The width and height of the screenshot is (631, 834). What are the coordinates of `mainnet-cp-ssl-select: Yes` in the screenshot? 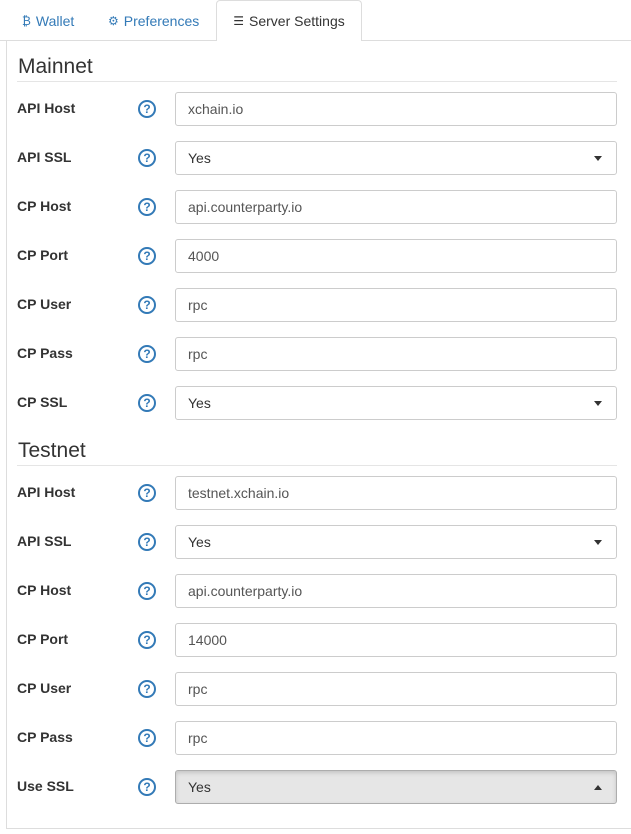 It's located at (396, 403).